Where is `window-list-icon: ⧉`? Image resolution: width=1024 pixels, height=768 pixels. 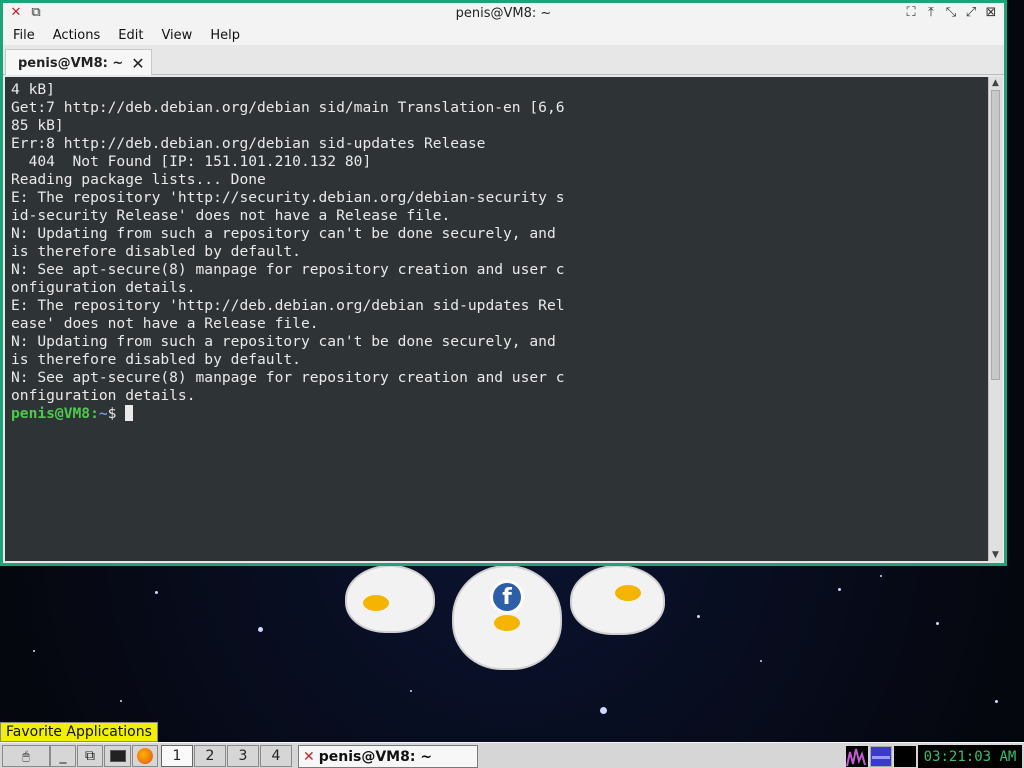 window-list-icon: ⧉ is located at coordinates (90, 756).